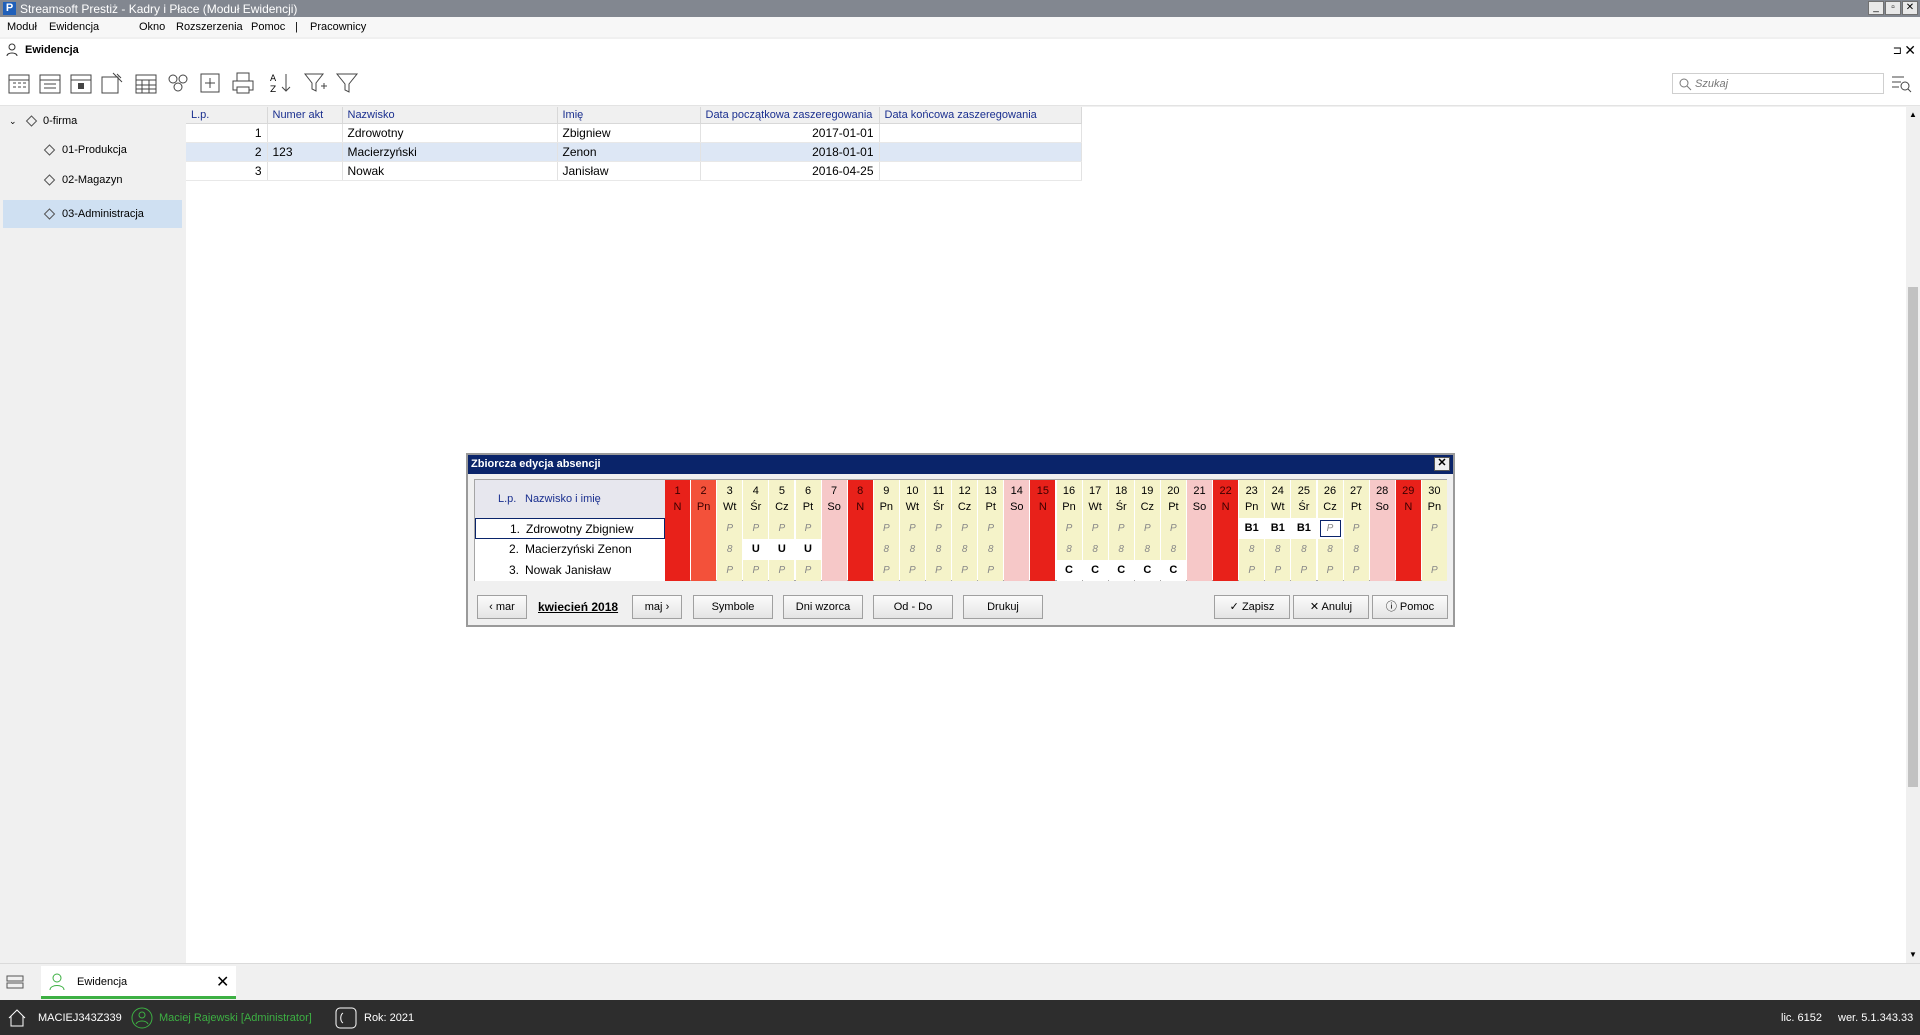 This screenshot has width=1920, height=1035. Describe the element at coordinates (1913, 535) in the screenshot. I see `vertical-scrollbar: ▲ ▼` at that location.